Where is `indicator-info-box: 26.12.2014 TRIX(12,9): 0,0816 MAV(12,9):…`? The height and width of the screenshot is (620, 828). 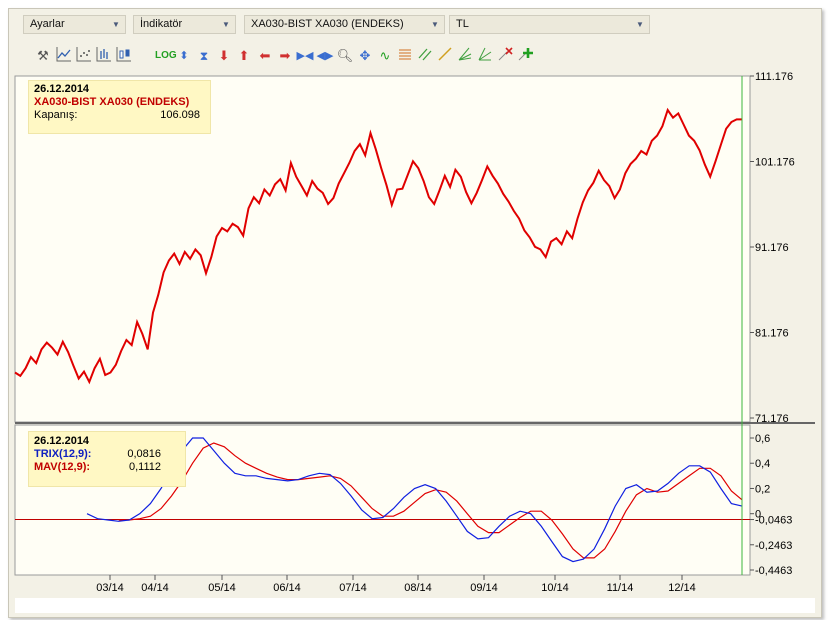 indicator-info-box: 26.12.2014 TRIX(12,9): 0,0816 MAV(12,9):… is located at coordinates (107, 459).